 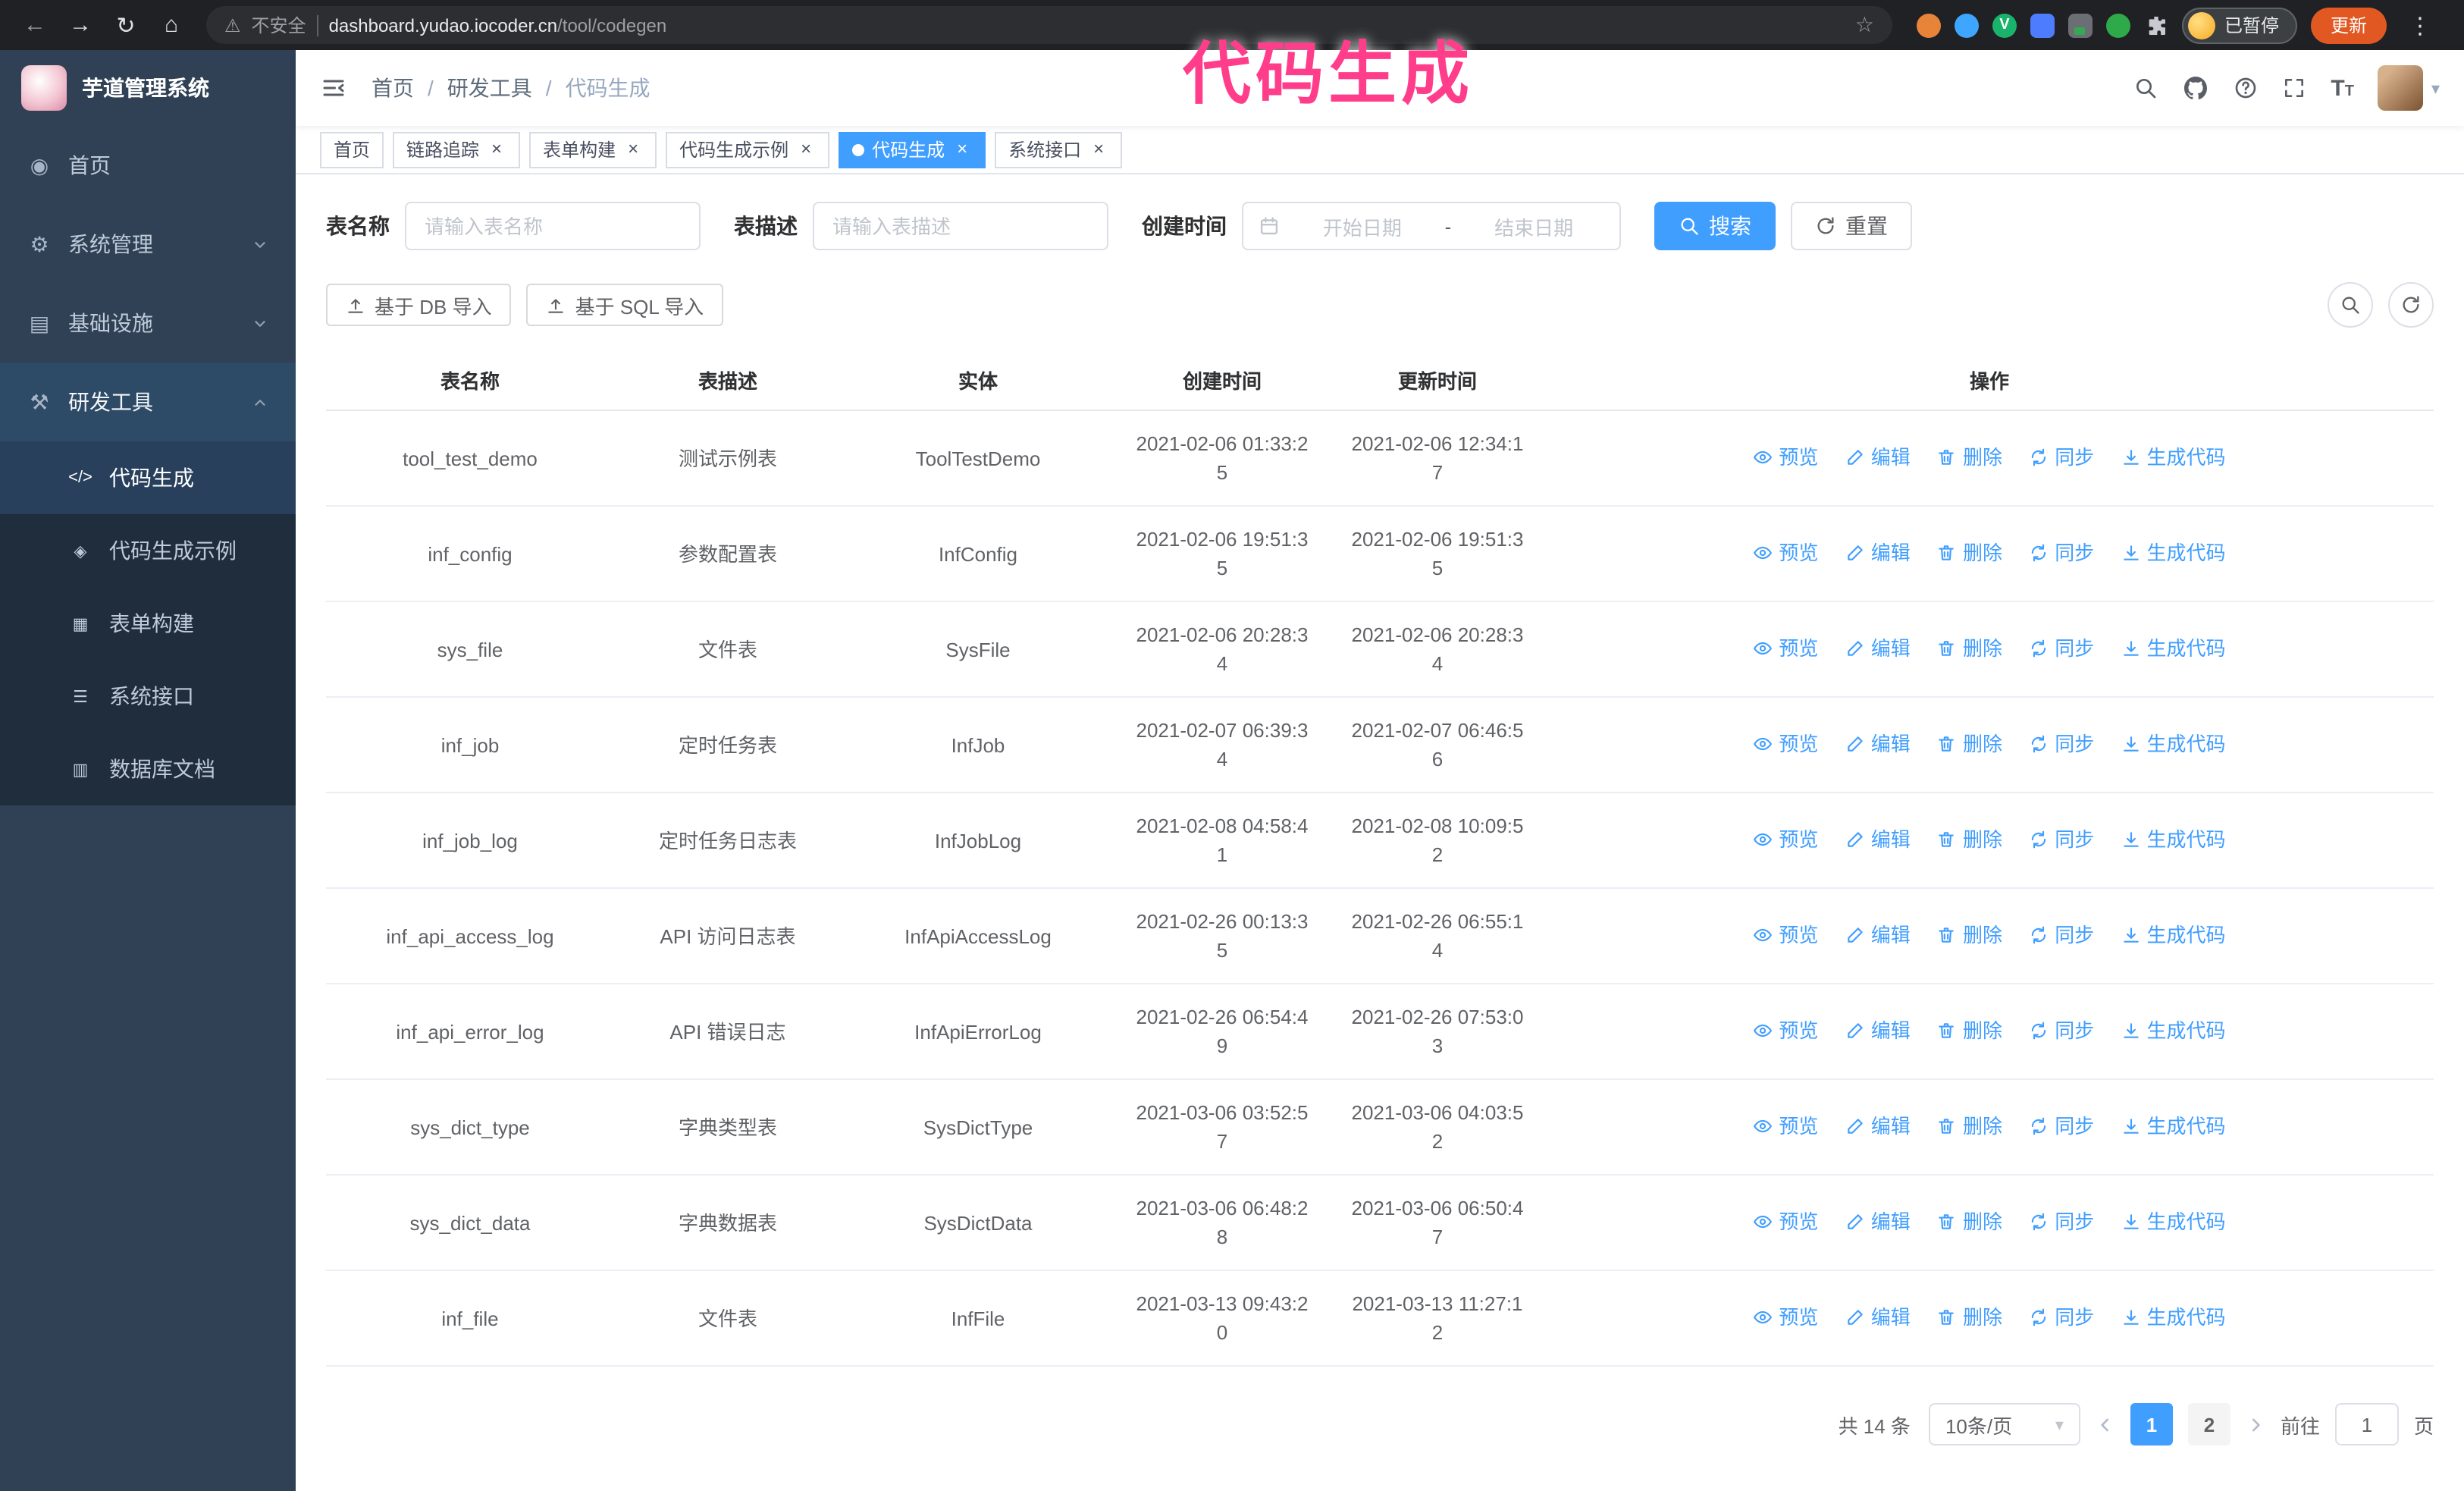 What do you see at coordinates (2411, 305) in the screenshot?
I see `refresh-table-button` at bounding box center [2411, 305].